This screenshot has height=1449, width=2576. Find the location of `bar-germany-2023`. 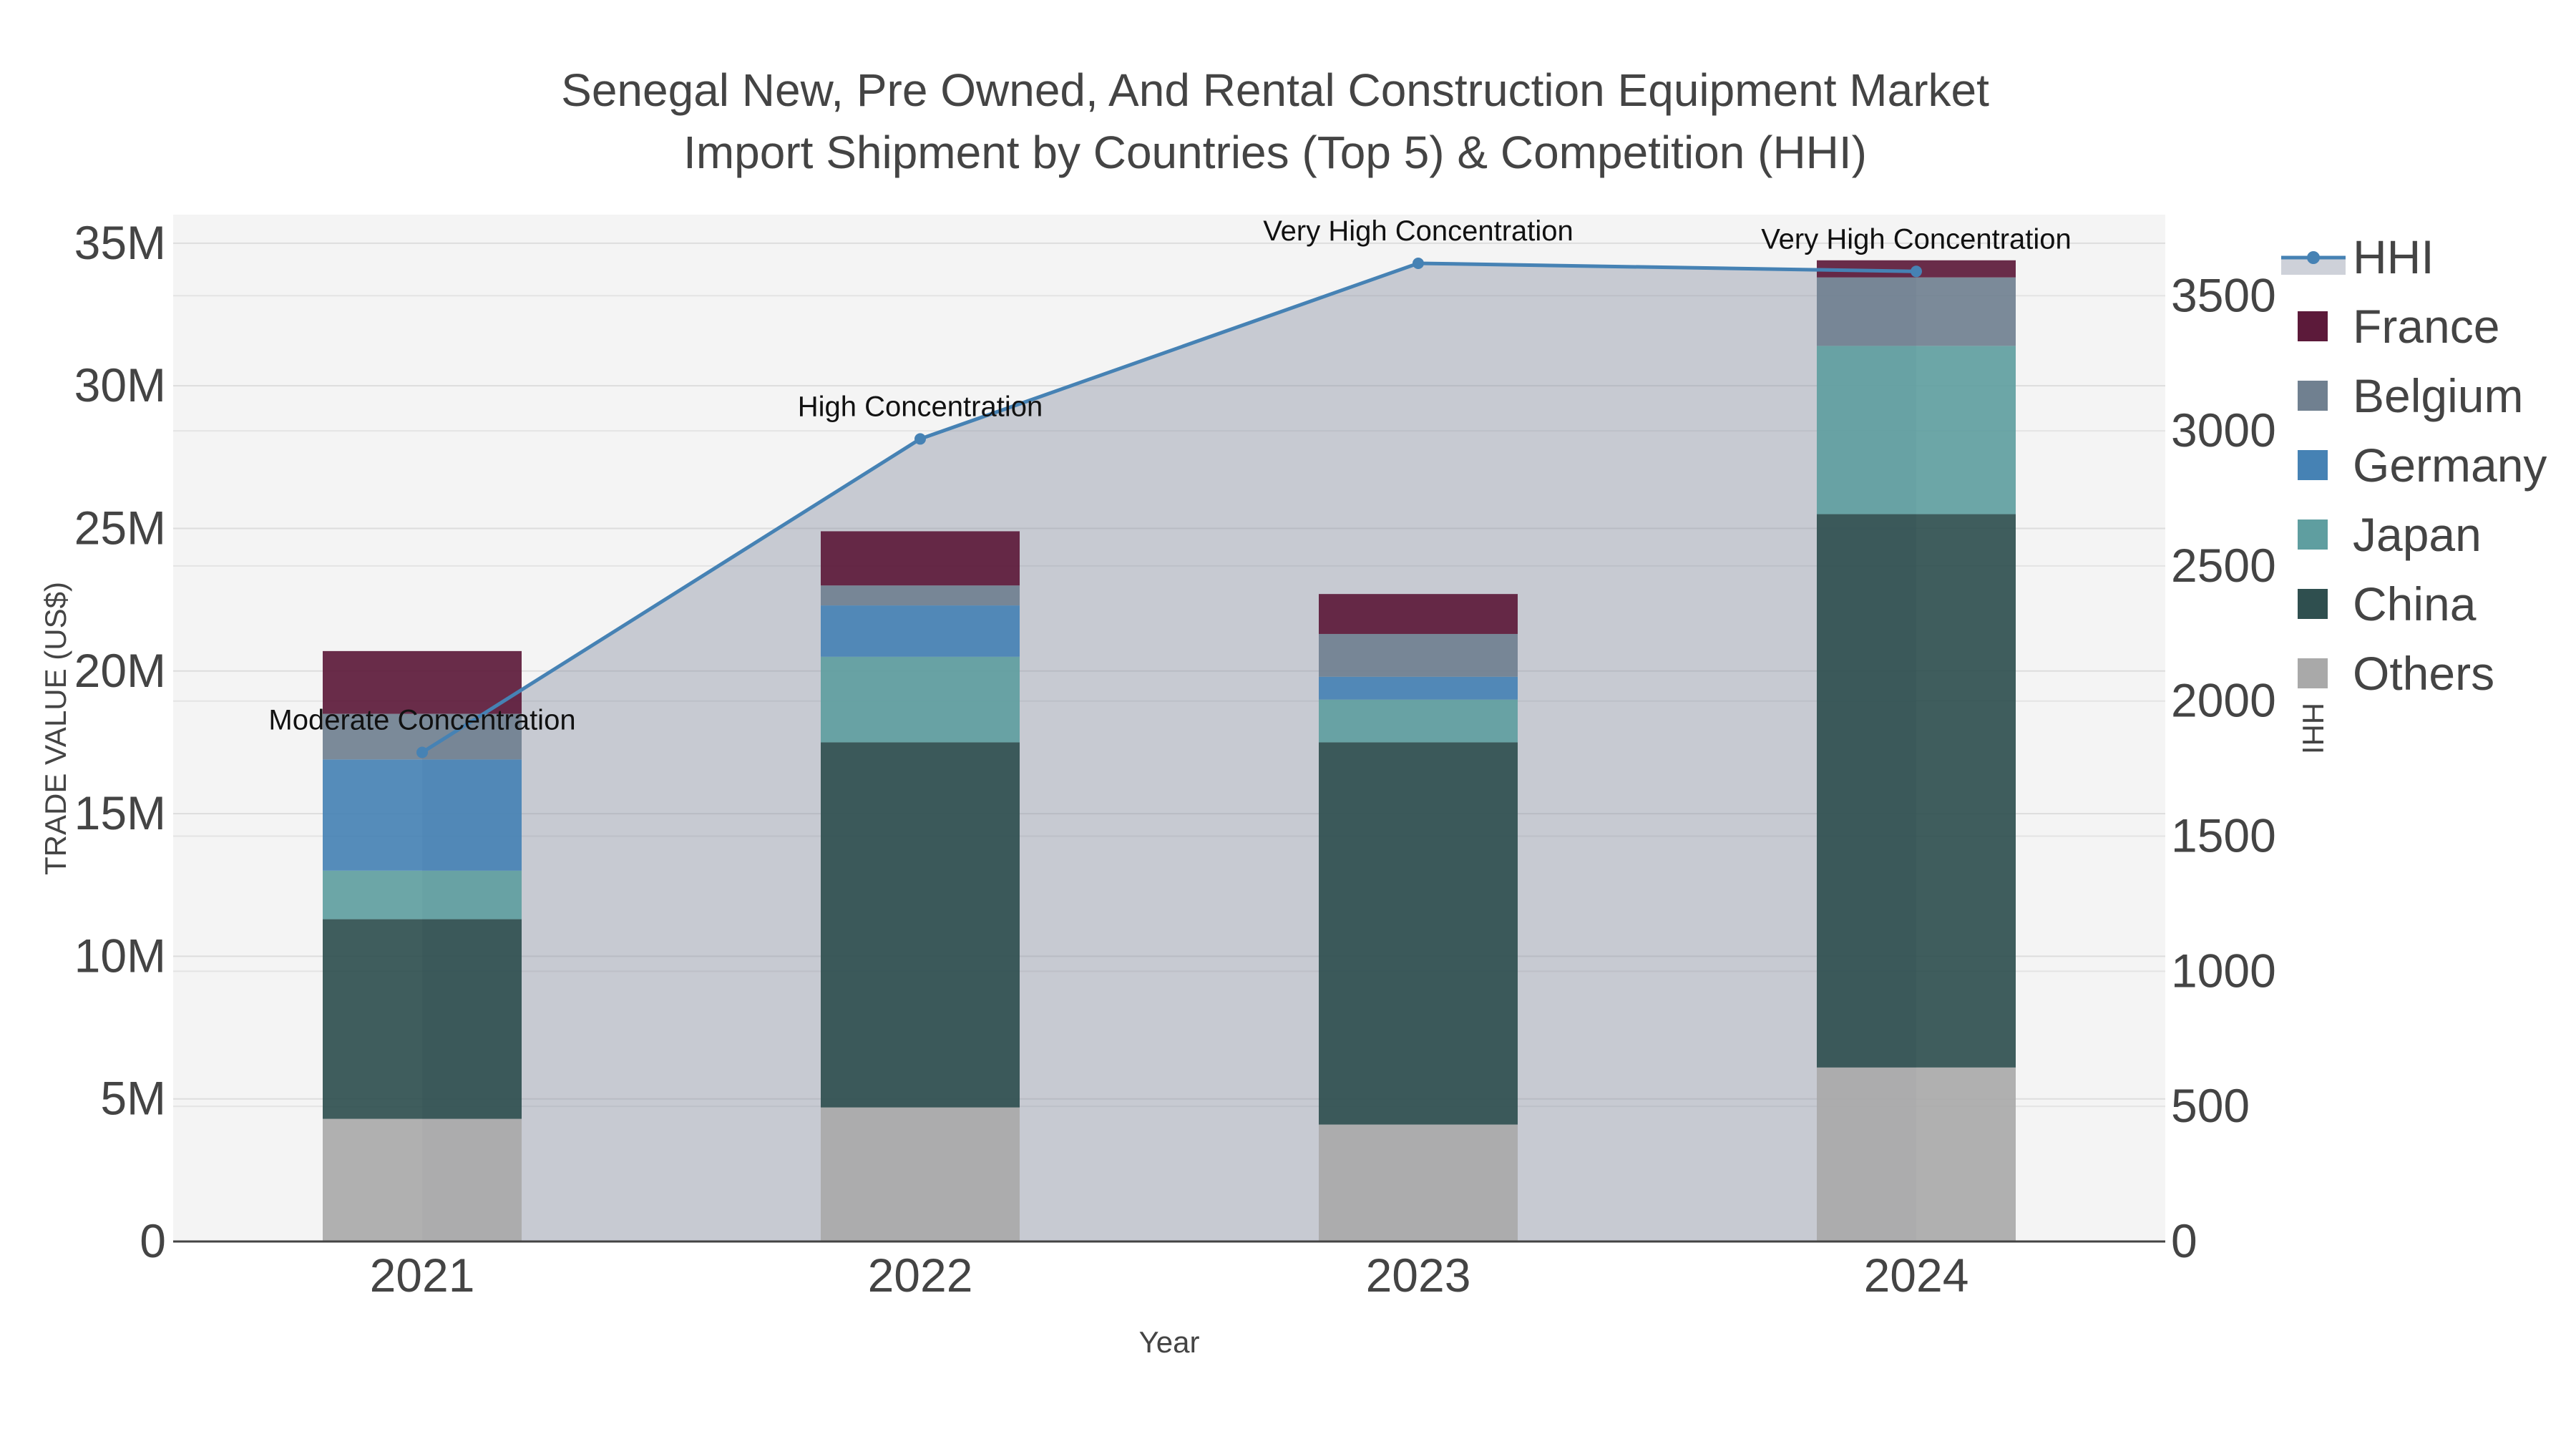

bar-germany-2023 is located at coordinates (1418, 688).